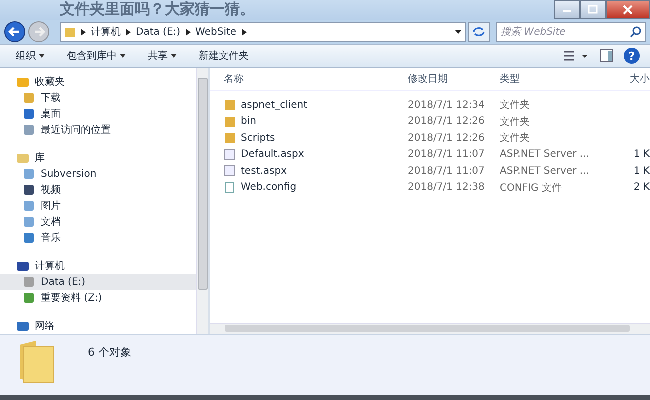  Describe the element at coordinates (98, 174) in the screenshot. I see `nav-item: Subversion` at that location.